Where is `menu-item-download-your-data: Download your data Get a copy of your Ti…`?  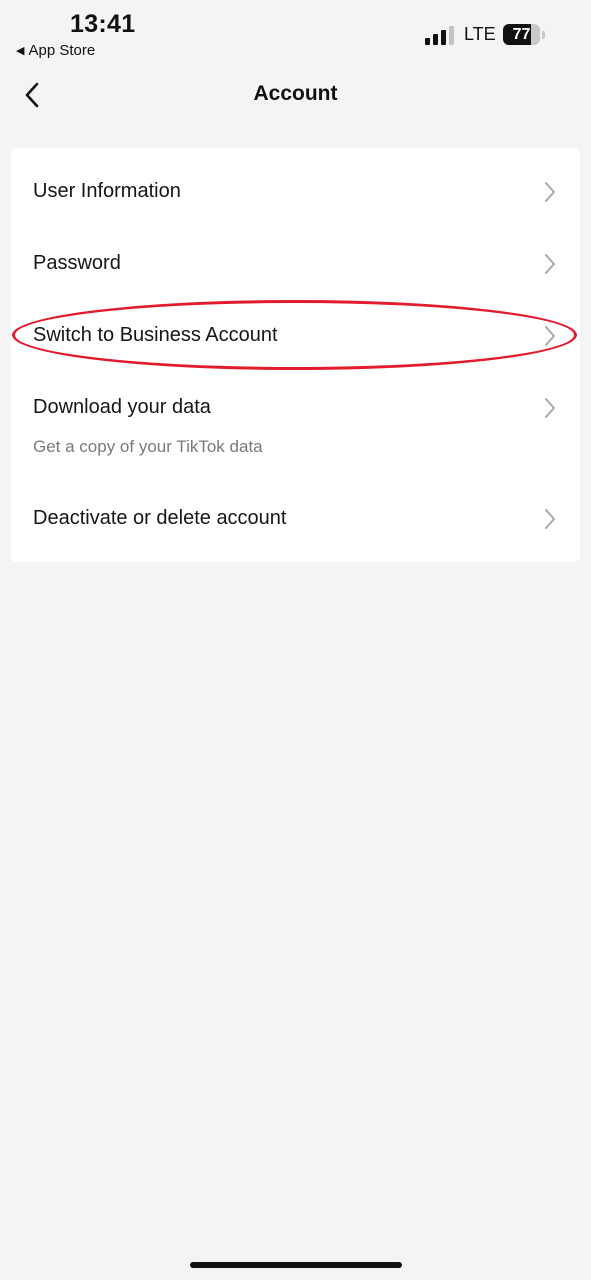
menu-item-download-your-data: Download your data Get a copy of your Ti… is located at coordinates (295, 420).